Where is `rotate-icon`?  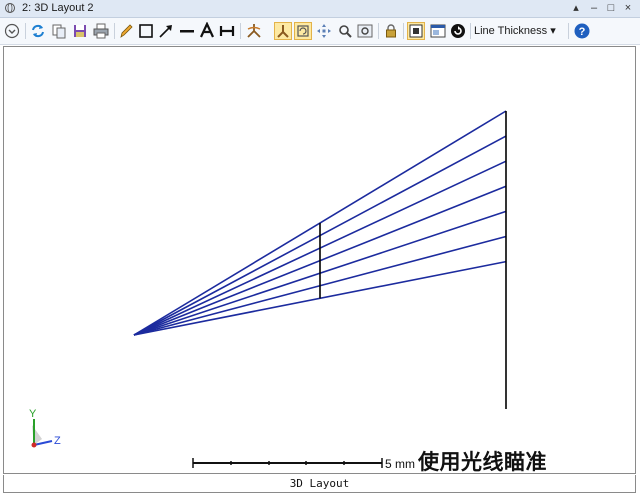
rotate-icon is located at coordinates (254, 31).